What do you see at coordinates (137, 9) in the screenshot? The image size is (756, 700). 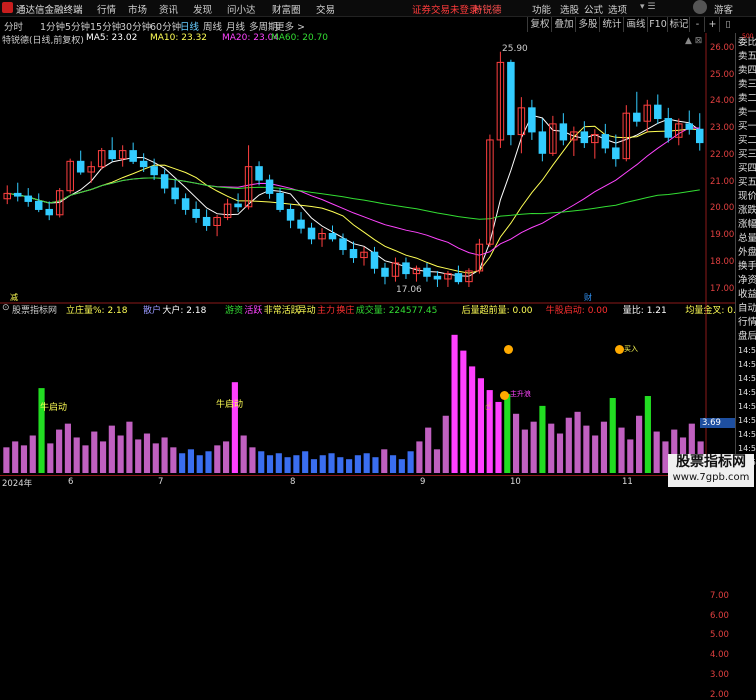 I see `menu-market: 市场` at bounding box center [137, 9].